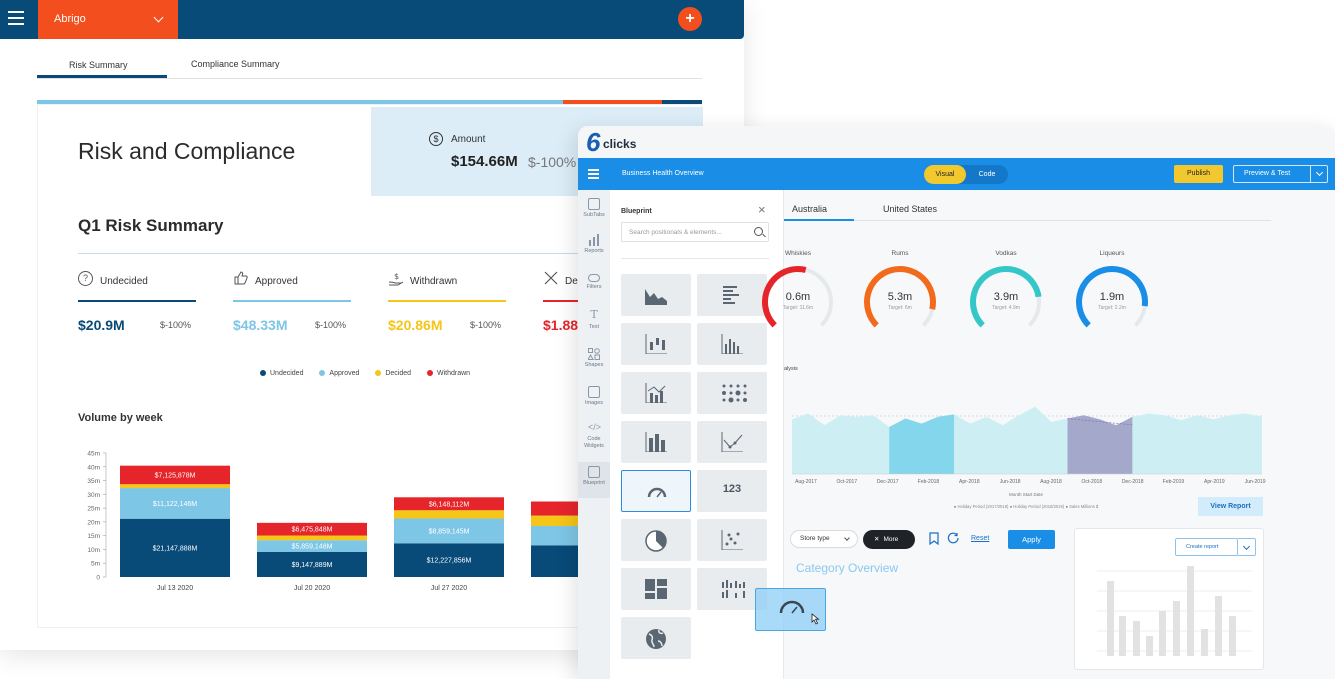 The height and width of the screenshot is (679, 1335). I want to click on x-tick-label: Dec-2018, so click(1133, 482).